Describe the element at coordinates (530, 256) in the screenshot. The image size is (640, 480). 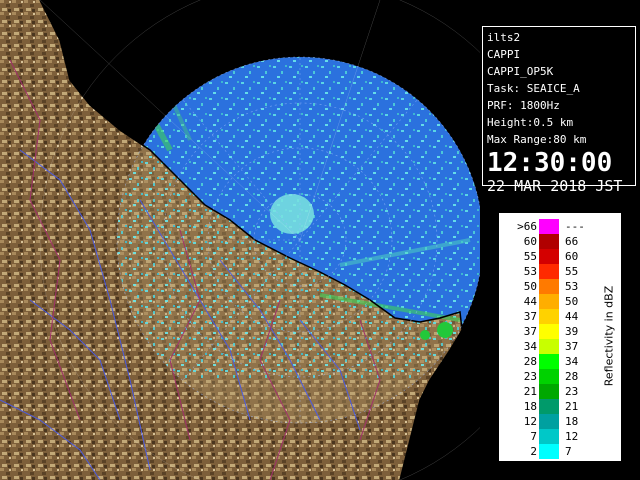
I see `legend-low-value: 55` at that location.